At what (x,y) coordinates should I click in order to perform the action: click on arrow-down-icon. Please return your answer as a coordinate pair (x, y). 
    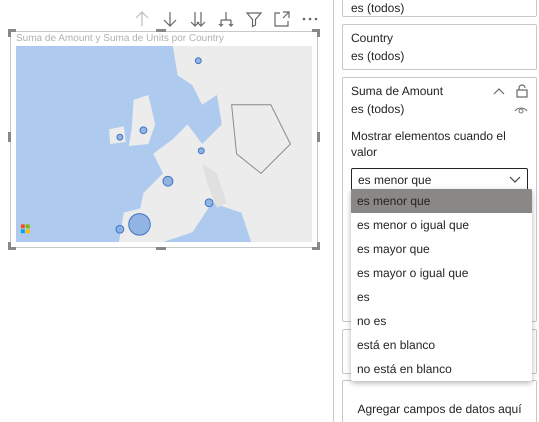
    Looking at the image, I should click on (170, 19).